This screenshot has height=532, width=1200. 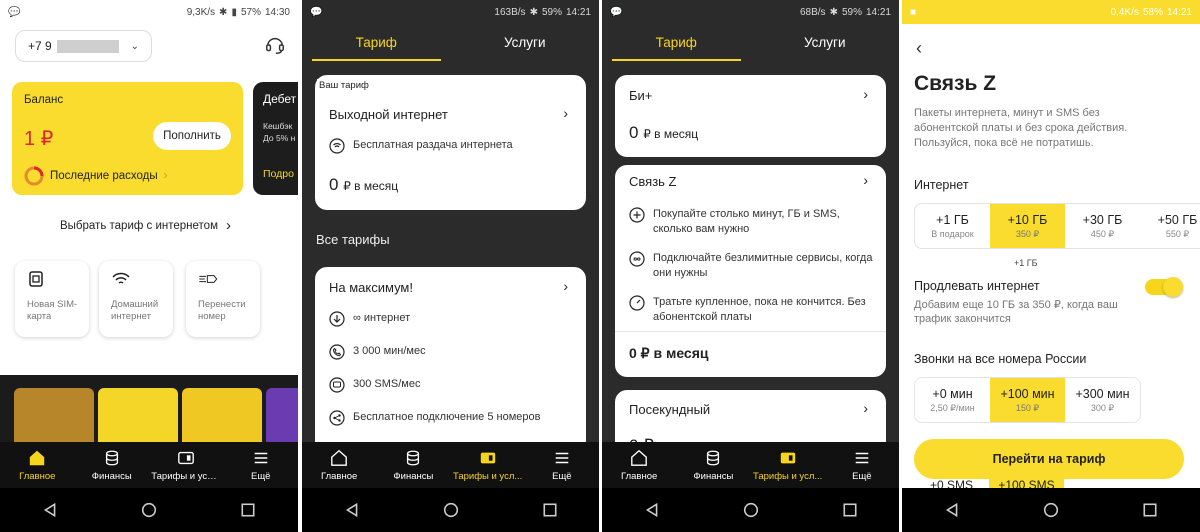 What do you see at coordinates (1027, 226) in the screenshot?
I see `internet-option-selected: +10 ГБ 350 ₽` at bounding box center [1027, 226].